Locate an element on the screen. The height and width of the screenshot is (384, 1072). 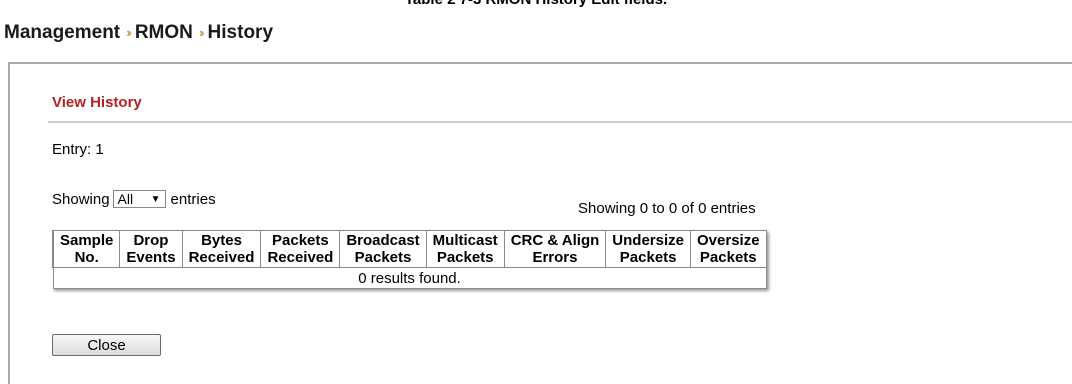
entries-select: All ▼ is located at coordinates (139, 199).